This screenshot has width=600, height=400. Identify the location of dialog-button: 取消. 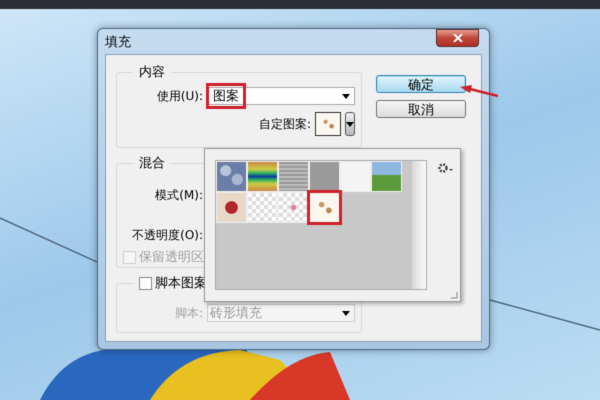
(421, 109).